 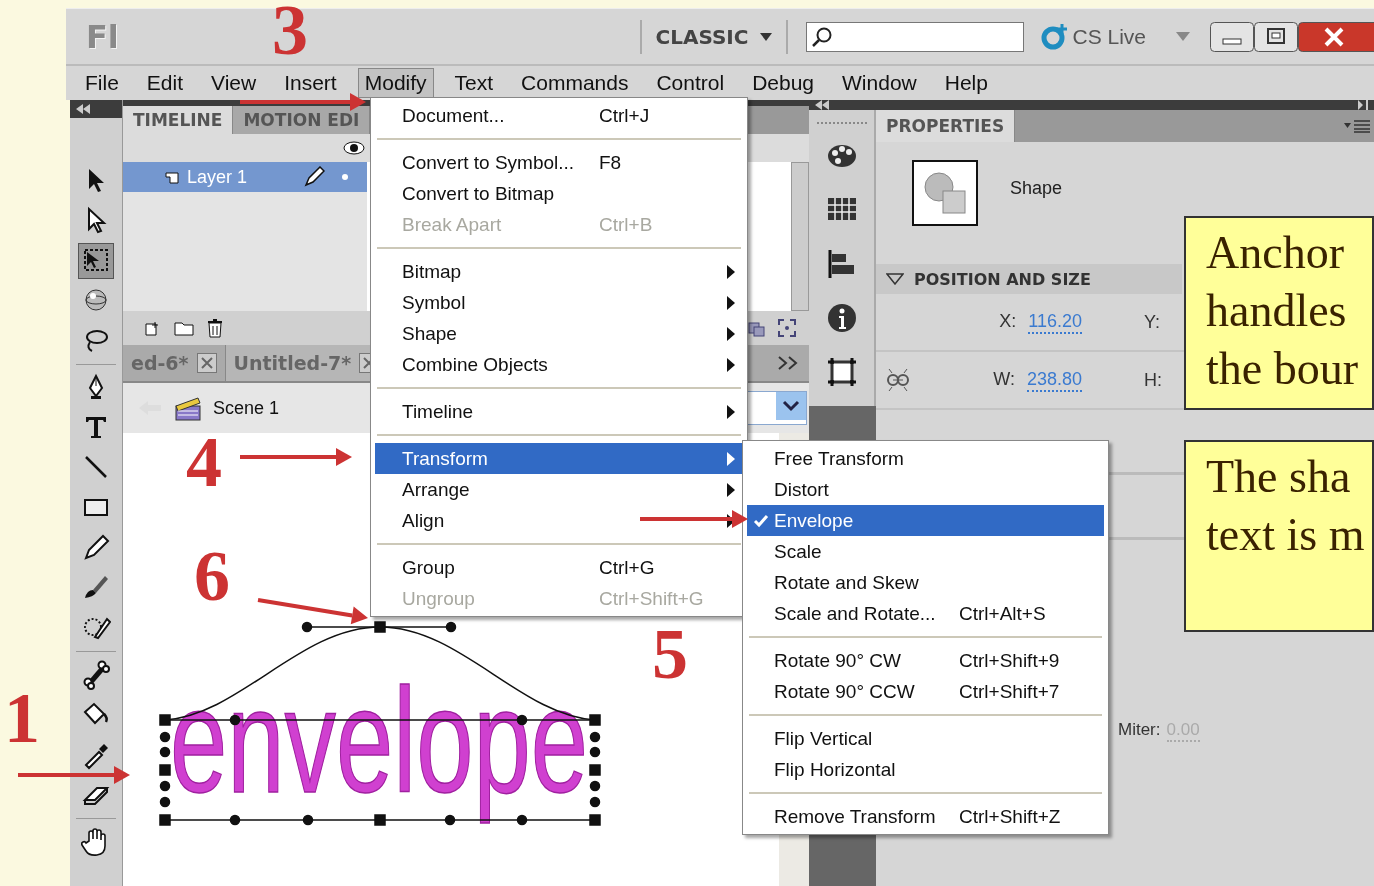 I want to click on menu-item: Edit, so click(x=165, y=83).